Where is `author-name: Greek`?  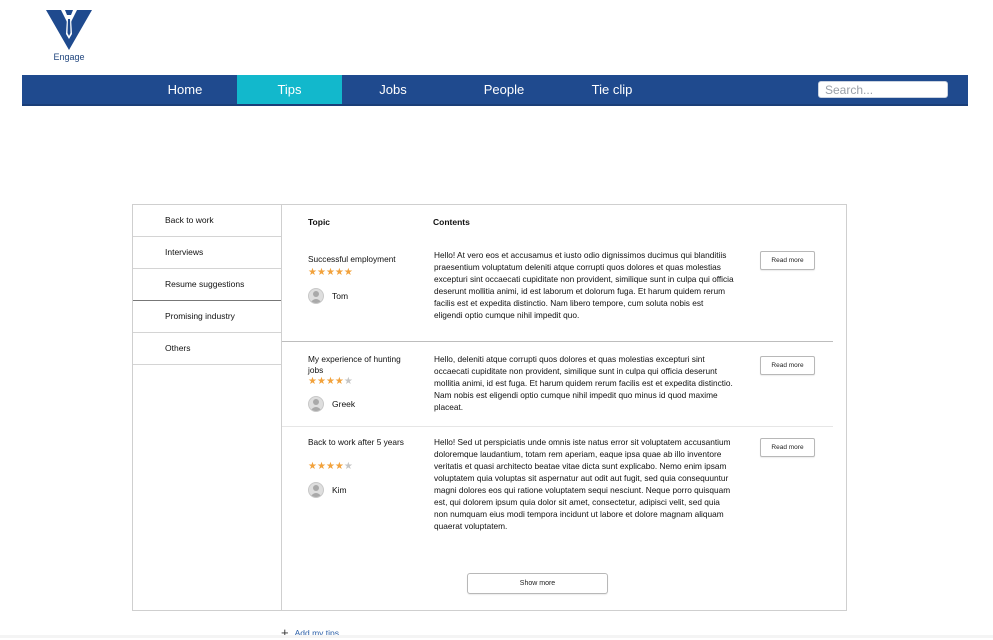
author-name: Greek is located at coordinates (344, 404).